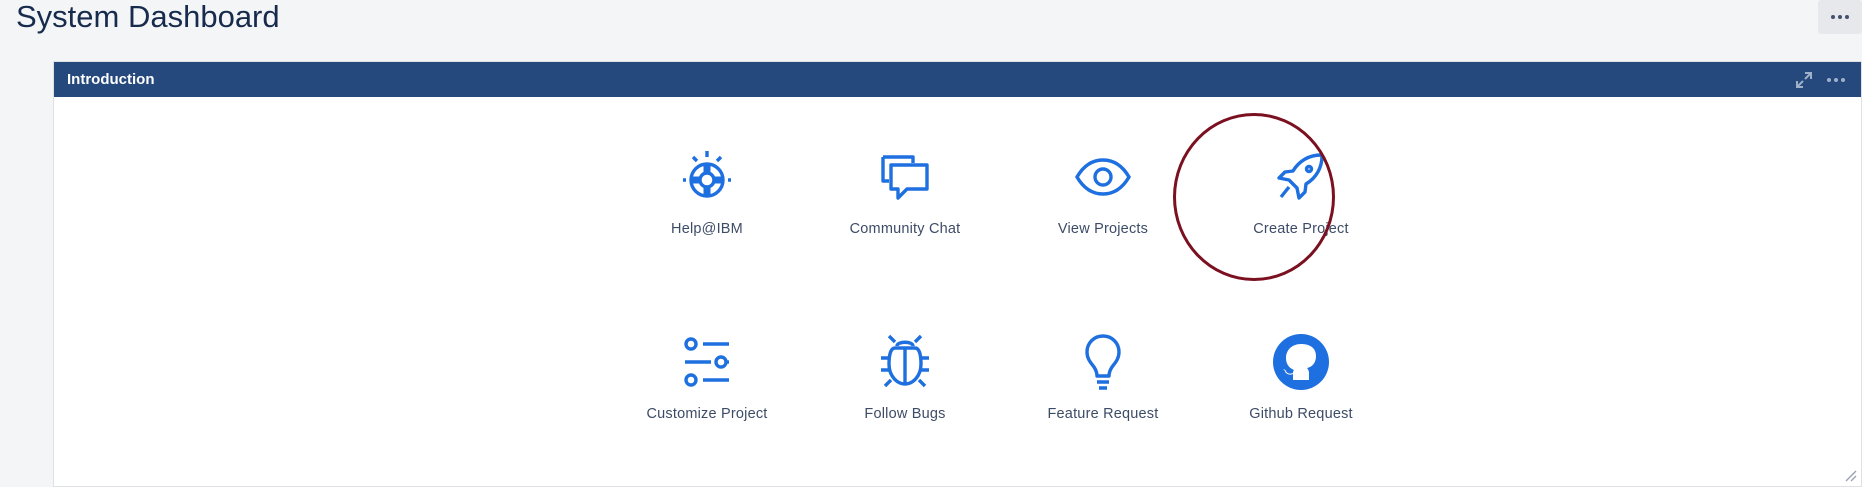 Image resolution: width=1862 pixels, height=487 pixels. Describe the element at coordinates (1301, 362) in the screenshot. I see `github-icon` at that location.